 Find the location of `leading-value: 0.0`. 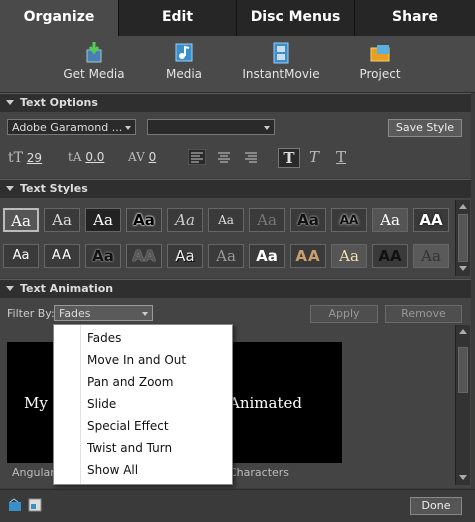

leading-value: 0.0 is located at coordinates (94, 157).